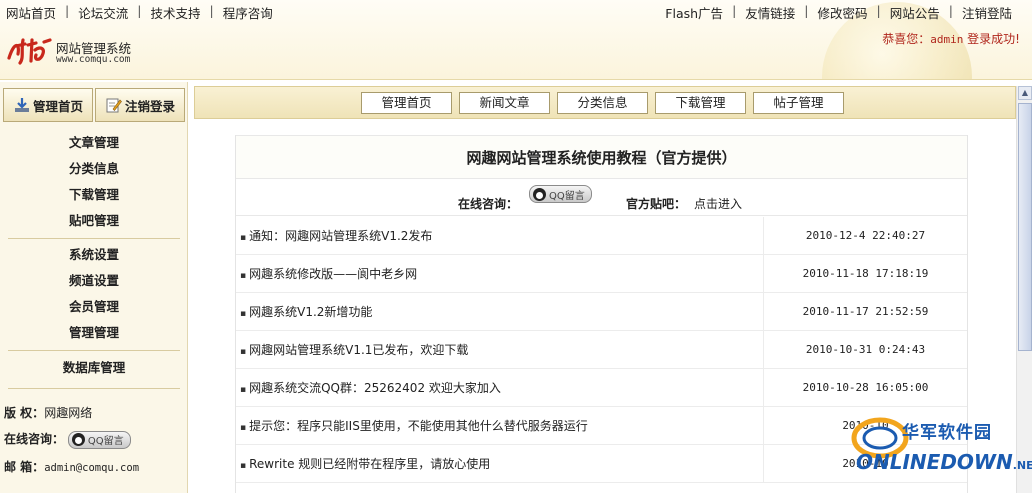 The height and width of the screenshot is (493, 1032). Describe the element at coordinates (501, 274) in the screenshot. I see `notice-title: 网趣系统修改版——阆中老乡网` at that location.